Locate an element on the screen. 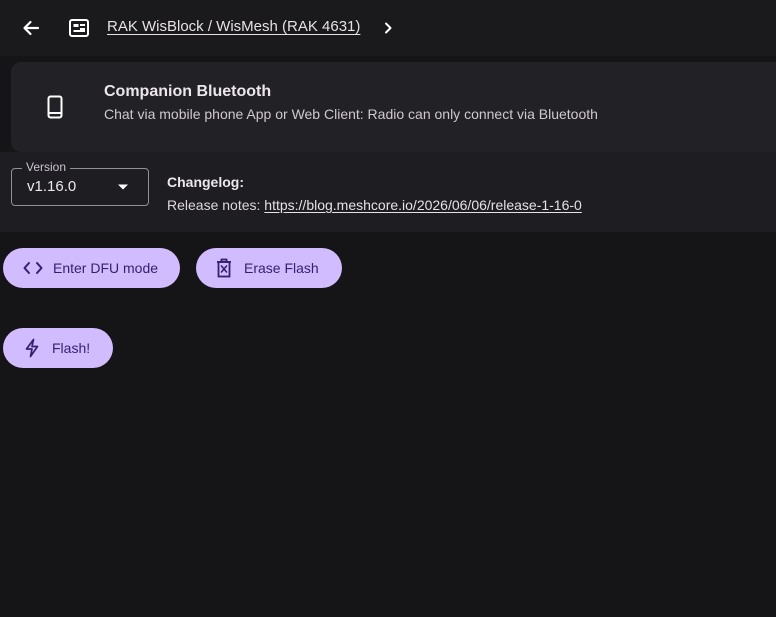 Image resolution: width=776 pixels, height=617 pixels. version-selected-value: v1.16.0 is located at coordinates (52, 186).